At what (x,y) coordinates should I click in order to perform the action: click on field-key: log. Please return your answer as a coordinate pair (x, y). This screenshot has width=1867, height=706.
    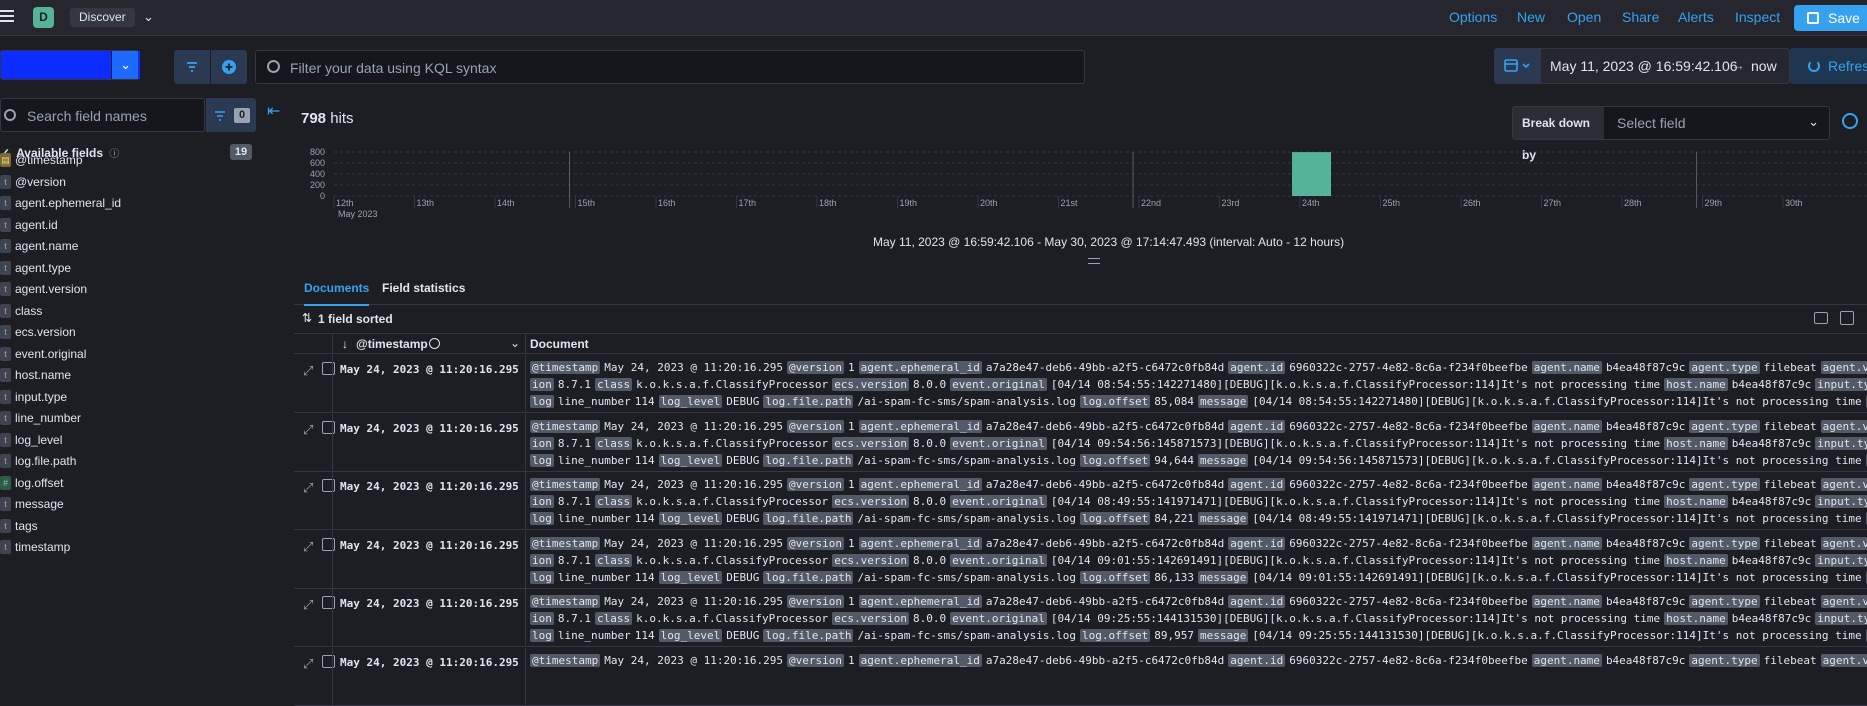
    Looking at the image, I should click on (542, 518).